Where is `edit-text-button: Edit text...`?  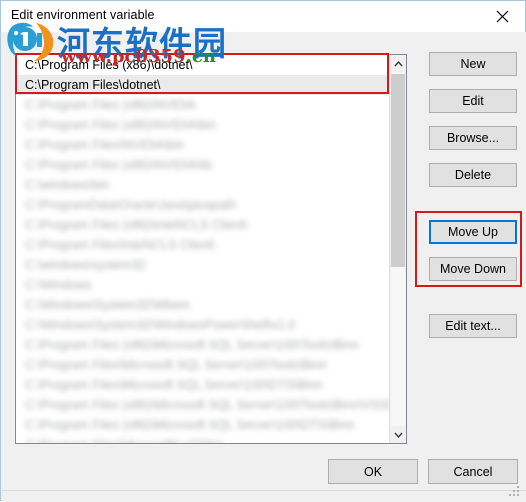 edit-text-button: Edit text... is located at coordinates (473, 326).